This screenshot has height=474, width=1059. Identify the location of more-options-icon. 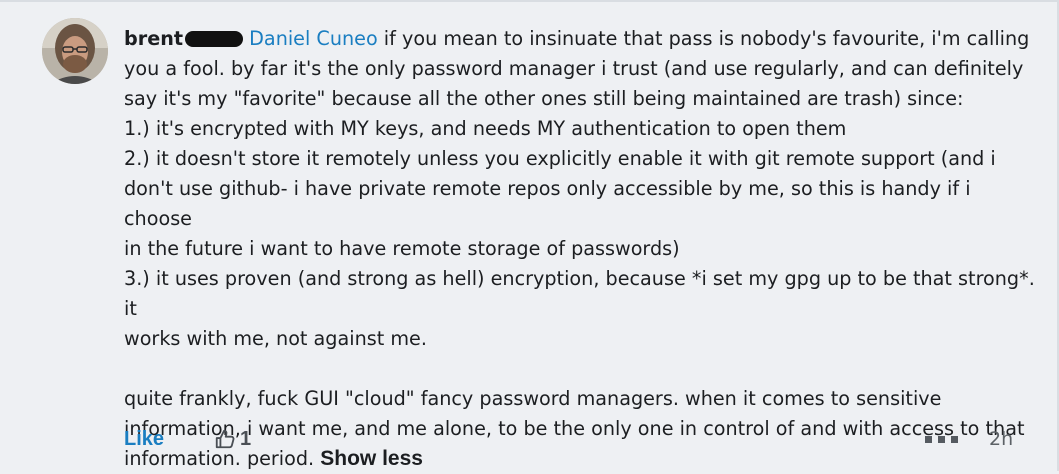
(942, 440).